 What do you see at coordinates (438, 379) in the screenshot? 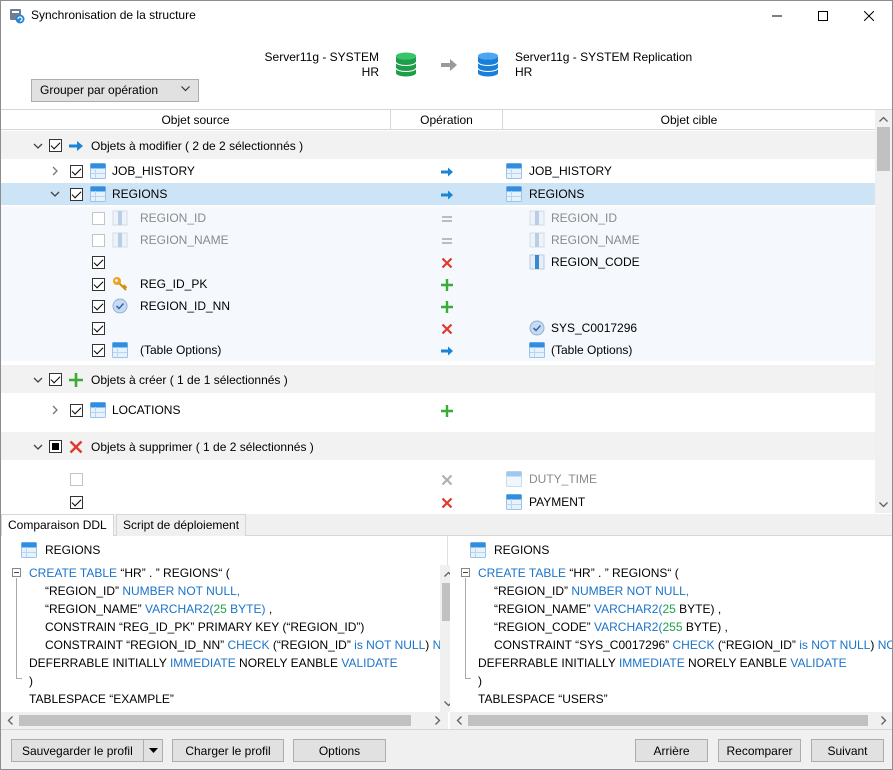
I see `group-row-create: Objets à créer ( 1 de 1 sélectionnés )` at bounding box center [438, 379].